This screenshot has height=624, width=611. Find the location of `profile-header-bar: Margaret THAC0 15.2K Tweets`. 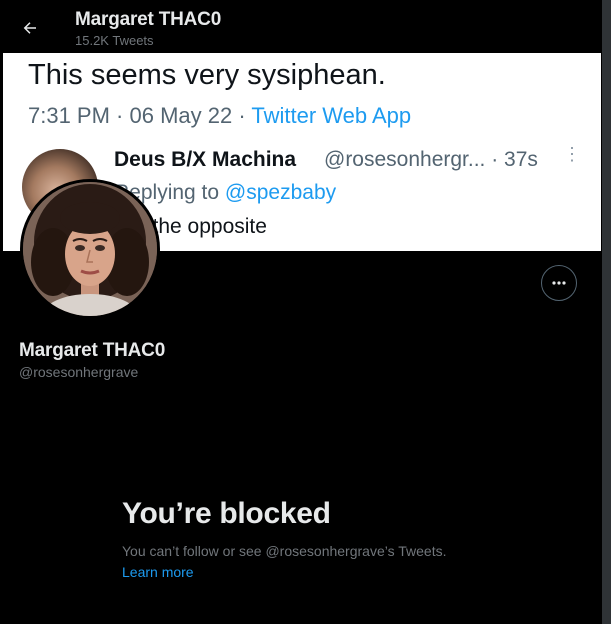

profile-header-bar: Margaret THAC0 15.2K Tweets is located at coordinates (301, 26).